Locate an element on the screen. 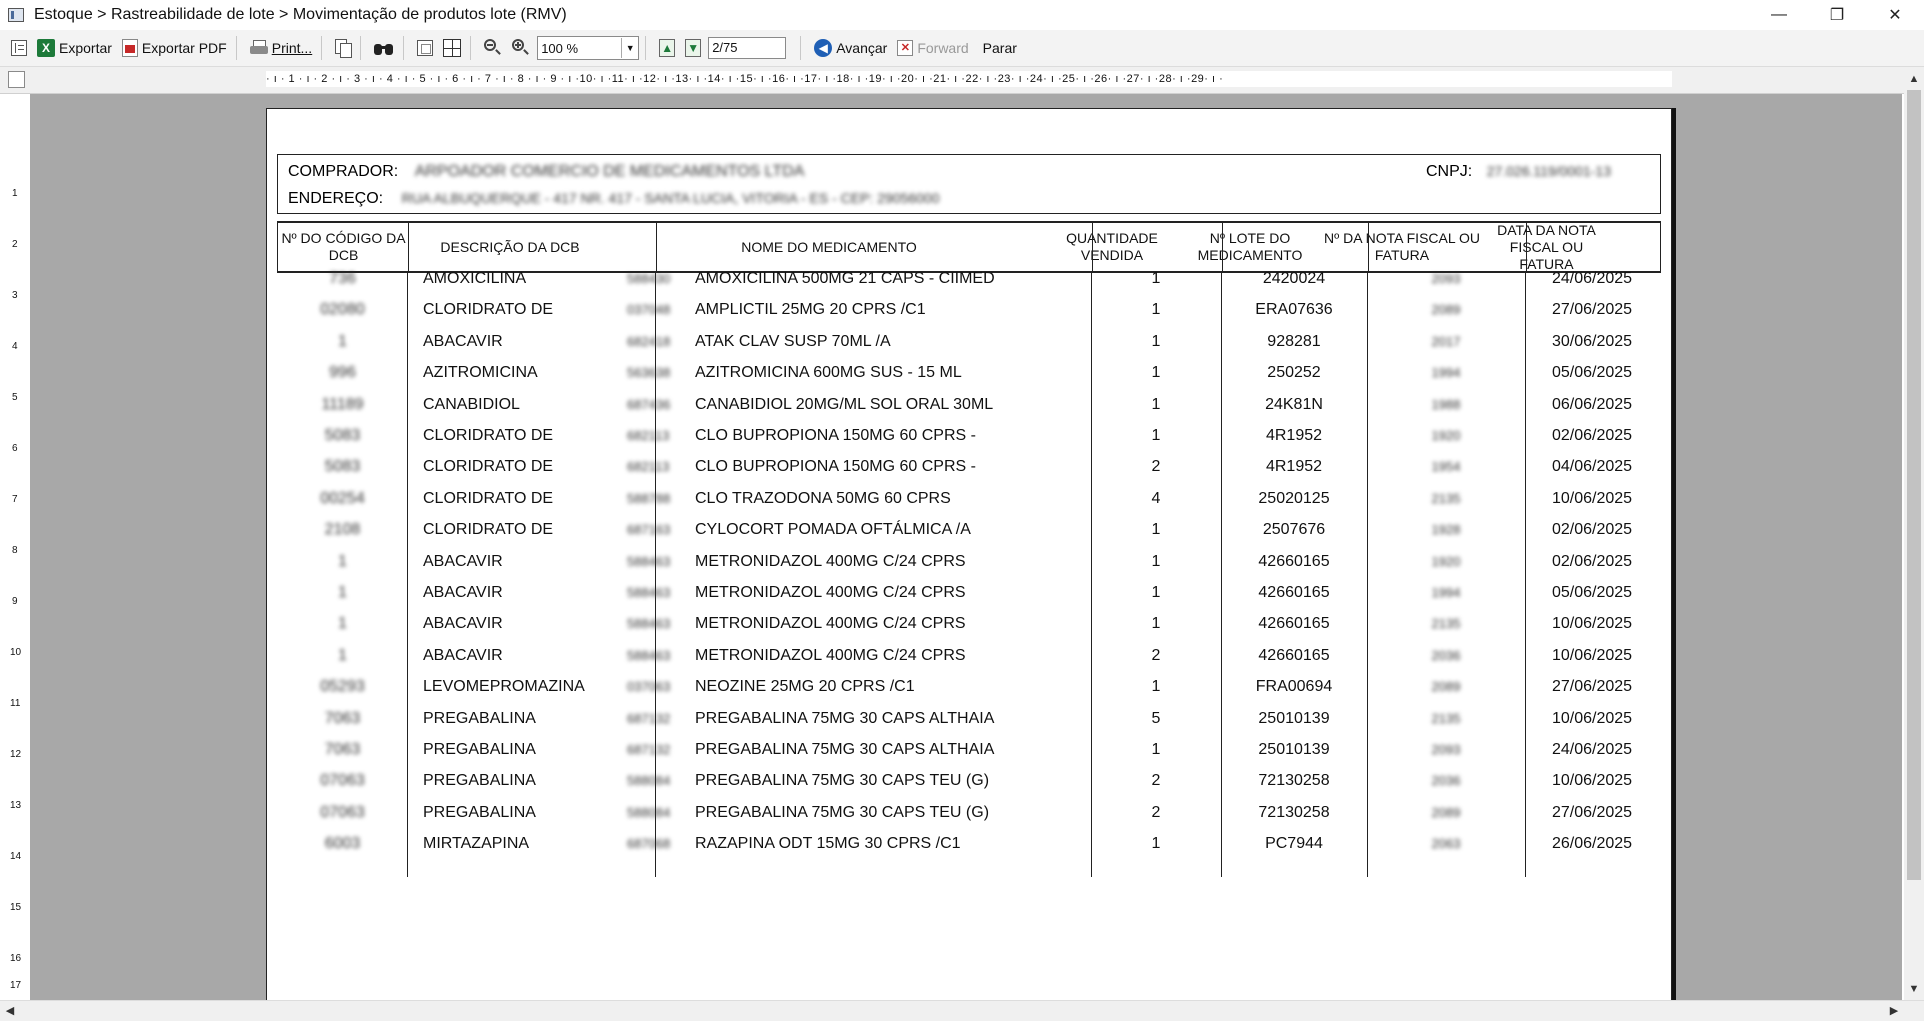 This screenshot has height=1021, width=1924. cell-quantity: 2 is located at coordinates (1156, 780).